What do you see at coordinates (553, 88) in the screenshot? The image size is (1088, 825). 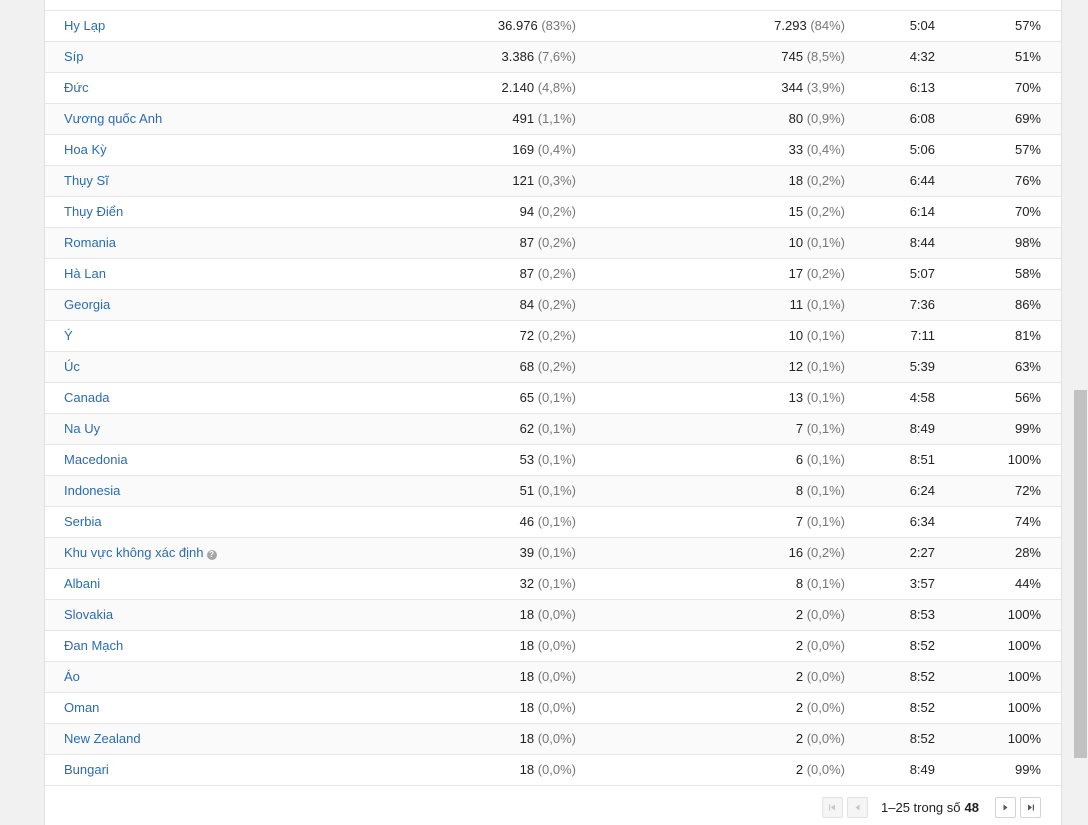 I see `table-row: Đức 2.140 (4,8%) 344 (3,9%) 6:13 70%` at bounding box center [553, 88].